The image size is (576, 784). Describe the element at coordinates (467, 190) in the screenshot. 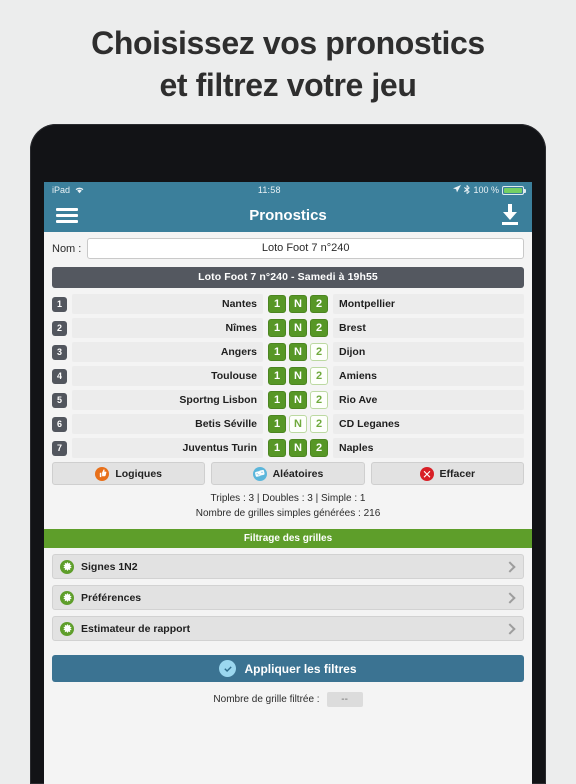

I see `bluetooth-icon` at that location.